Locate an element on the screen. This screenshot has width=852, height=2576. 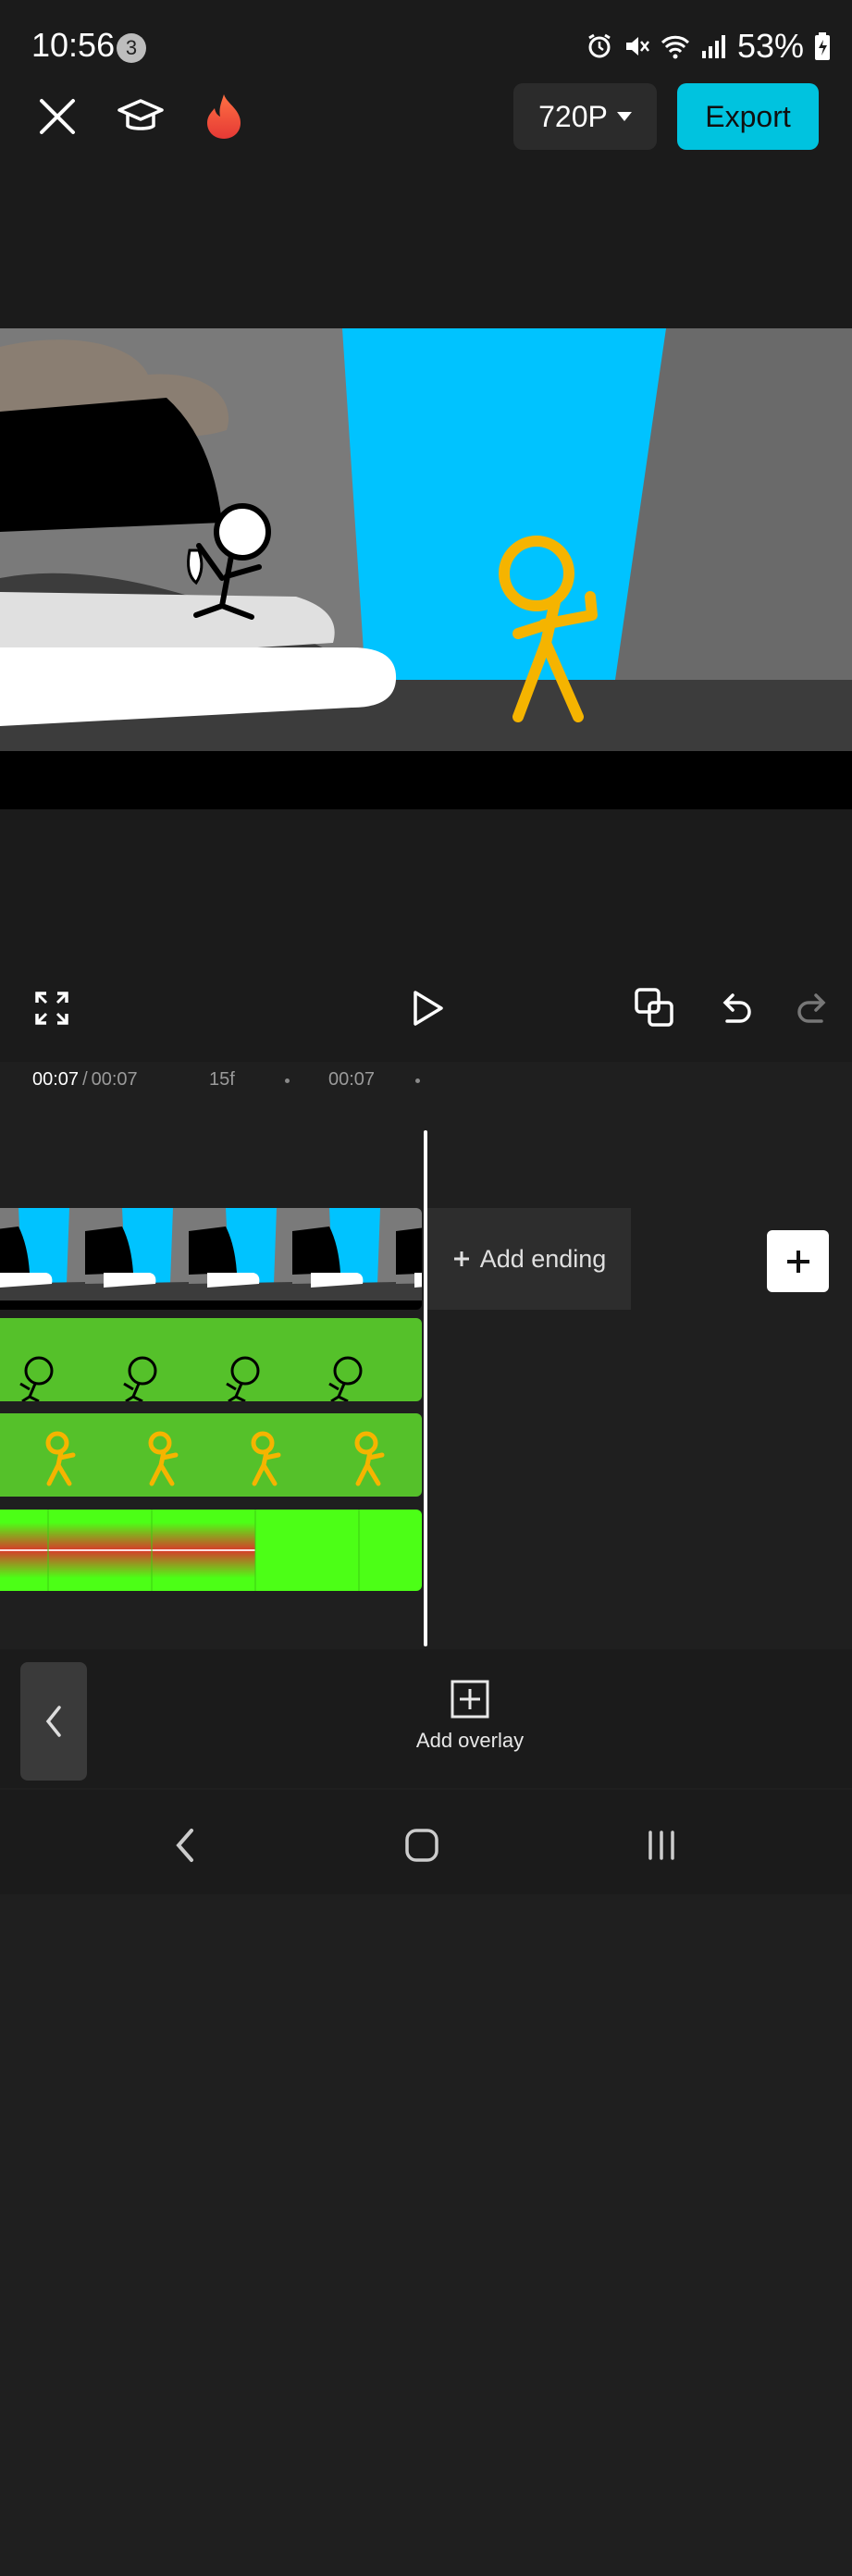
overlay-track-black-stickman is located at coordinates (211, 1359).